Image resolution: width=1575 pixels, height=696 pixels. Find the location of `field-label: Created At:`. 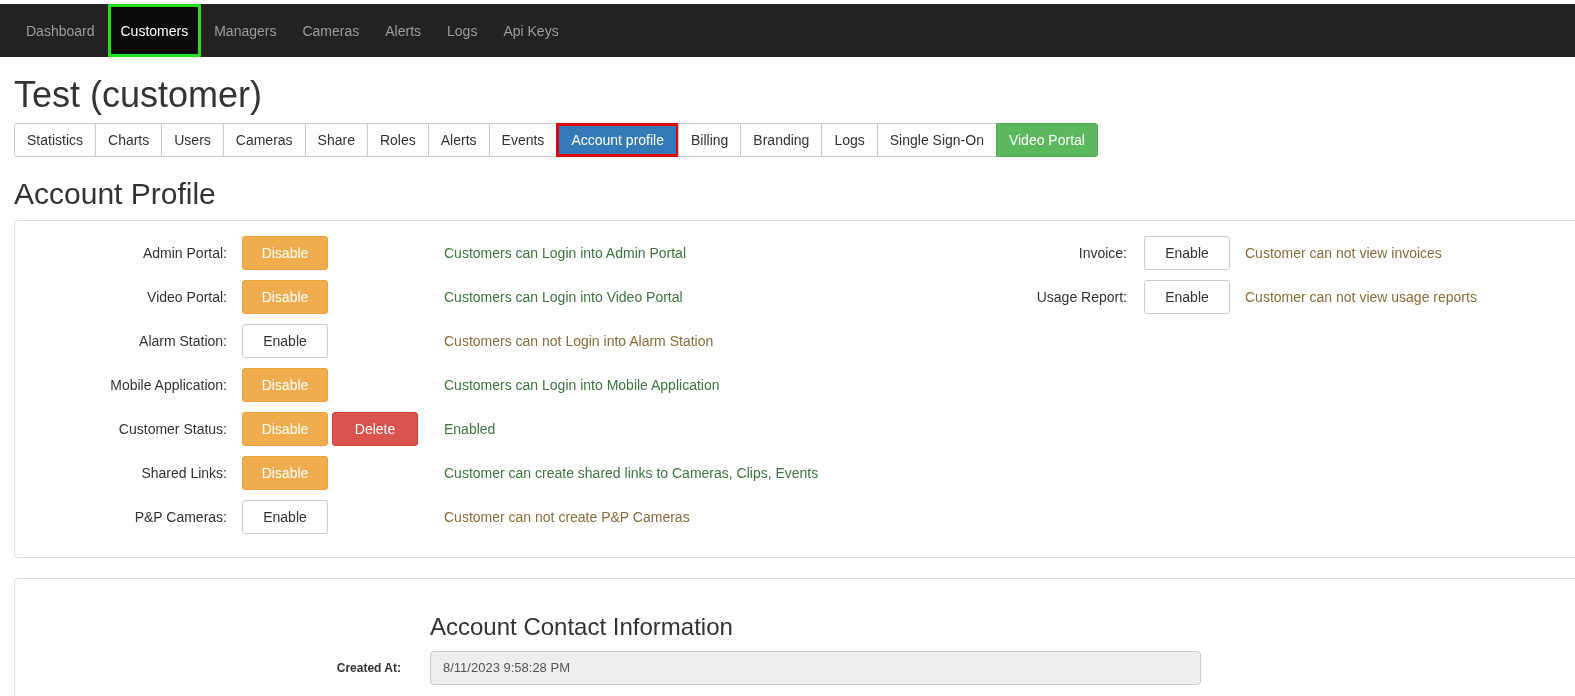

field-label: Created At: is located at coordinates (368, 667).